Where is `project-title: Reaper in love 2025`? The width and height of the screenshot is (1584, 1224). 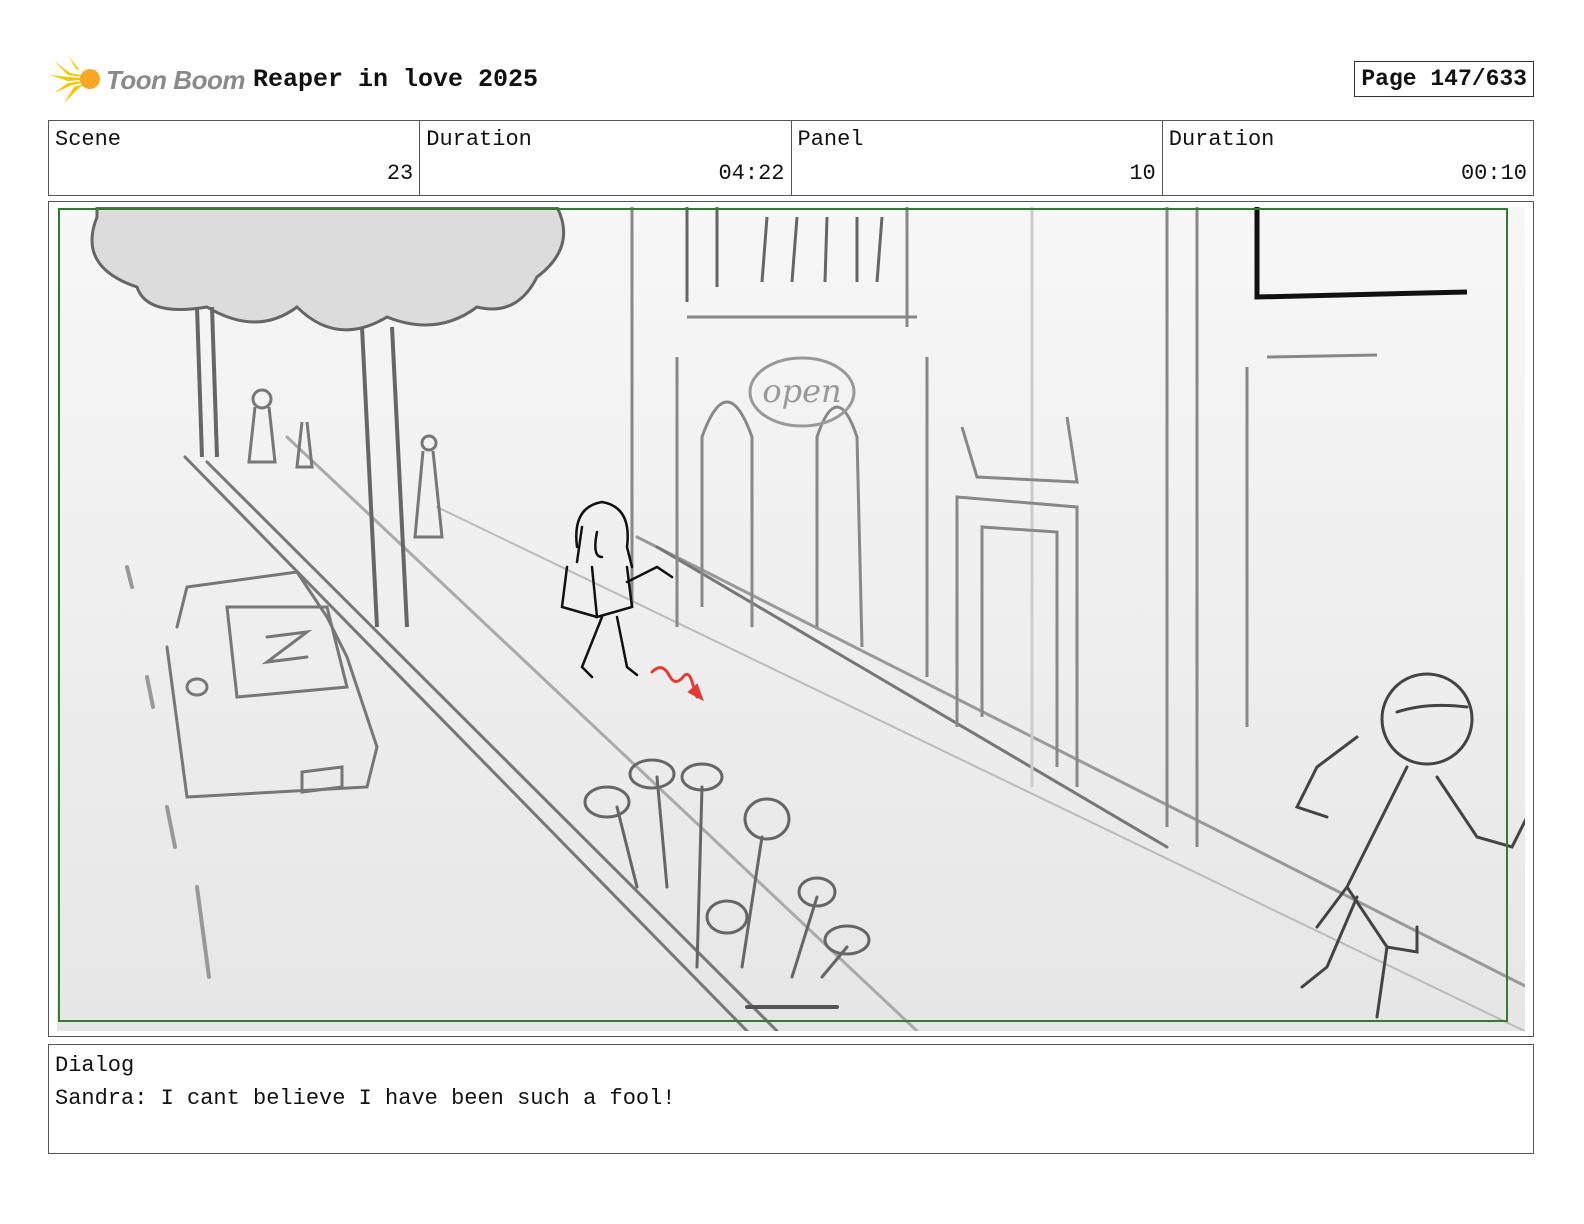
project-title: Reaper in love 2025 is located at coordinates (396, 79).